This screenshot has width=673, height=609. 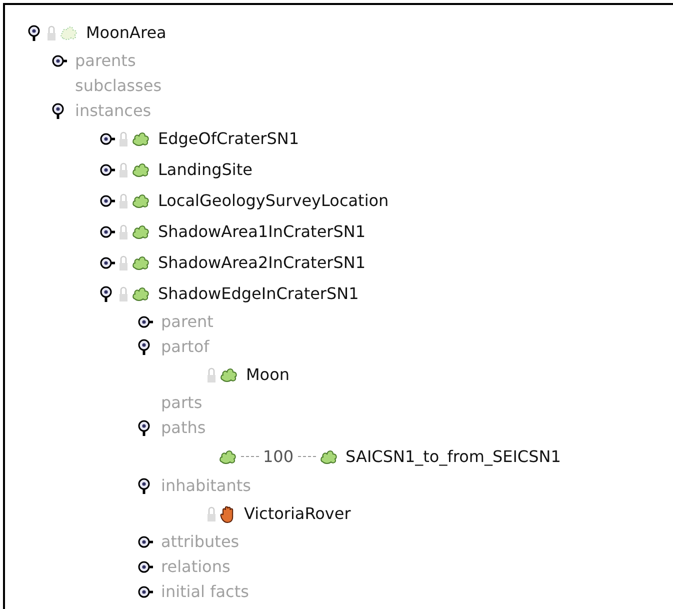 What do you see at coordinates (126, 32) in the screenshot?
I see `node-label: MoonArea` at bounding box center [126, 32].